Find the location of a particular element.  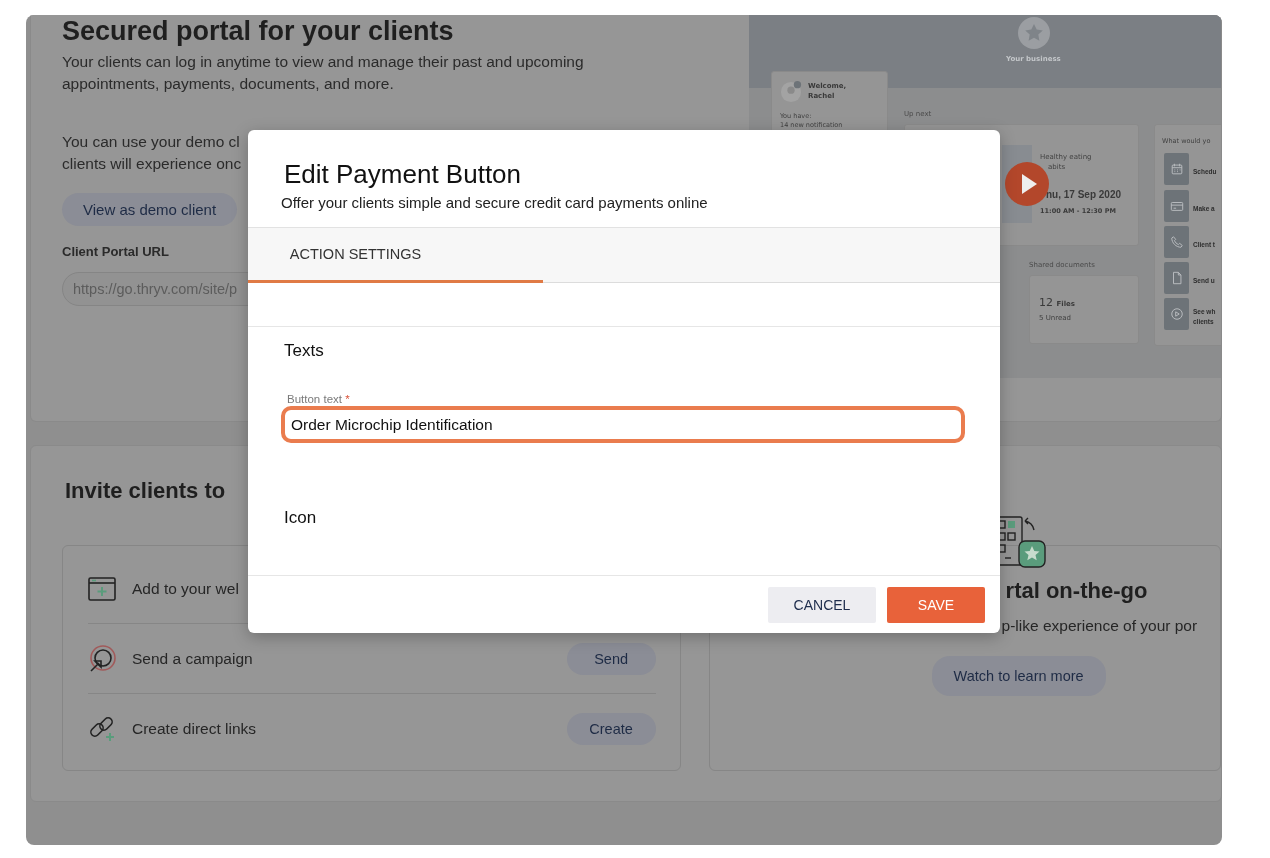

section-heading: Invite clients to is located at coordinates (146, 491).